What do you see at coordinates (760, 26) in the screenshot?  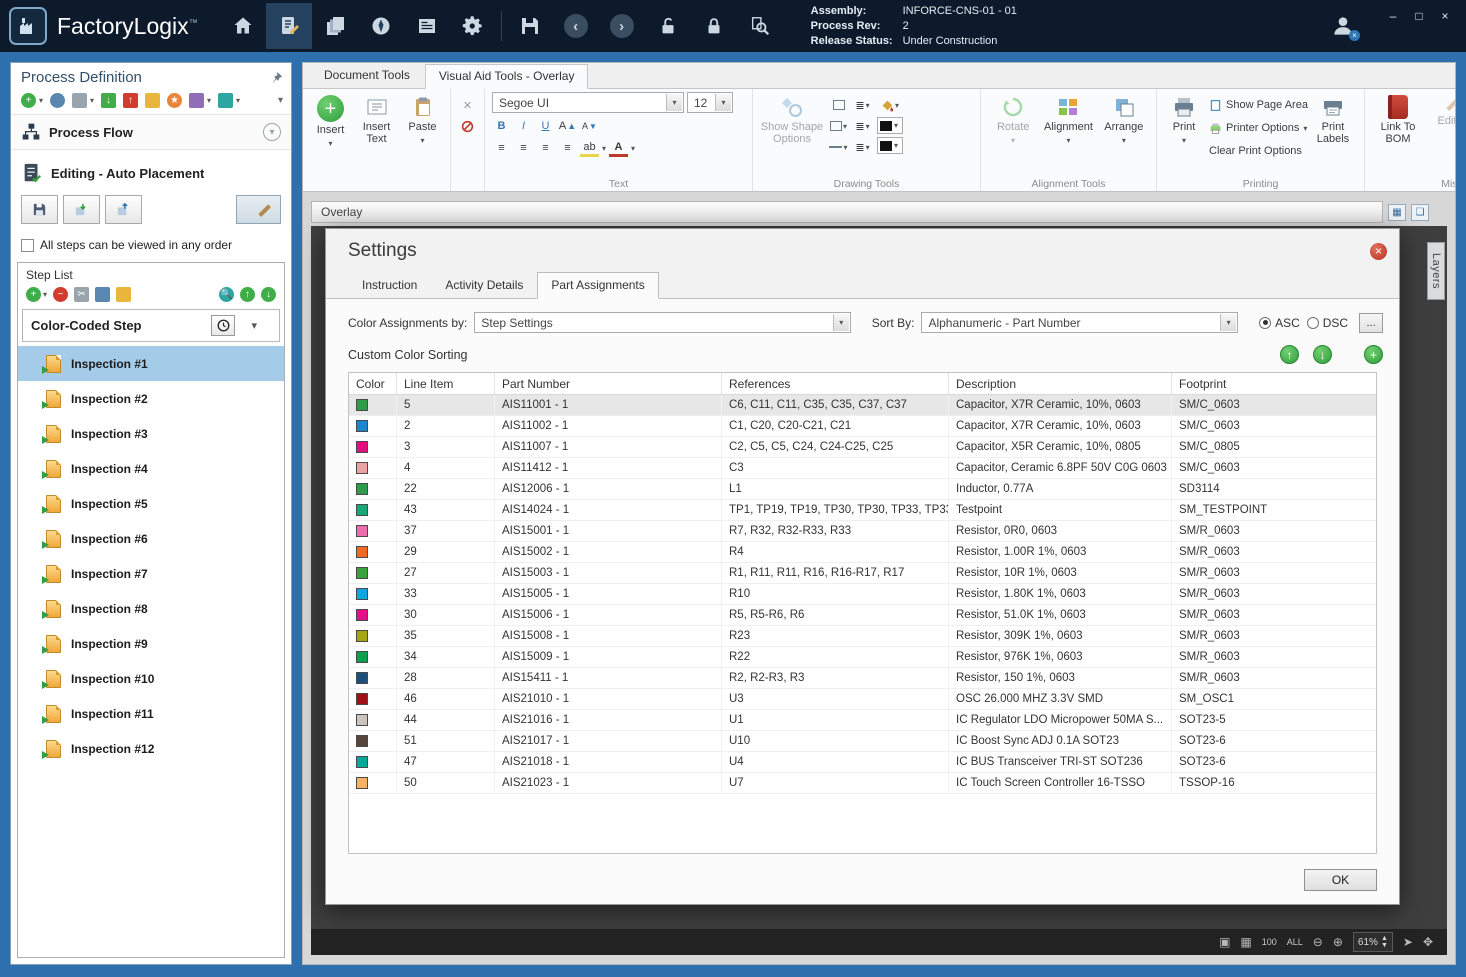 I see `inspect-button` at bounding box center [760, 26].